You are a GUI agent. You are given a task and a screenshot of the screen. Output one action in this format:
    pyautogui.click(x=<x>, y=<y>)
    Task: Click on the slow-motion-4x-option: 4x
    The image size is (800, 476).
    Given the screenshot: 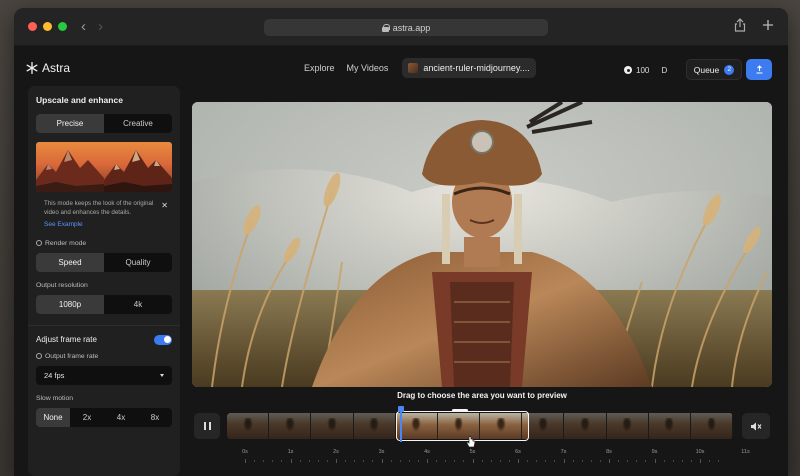 What is the action you would take?
    pyautogui.click(x=121, y=417)
    